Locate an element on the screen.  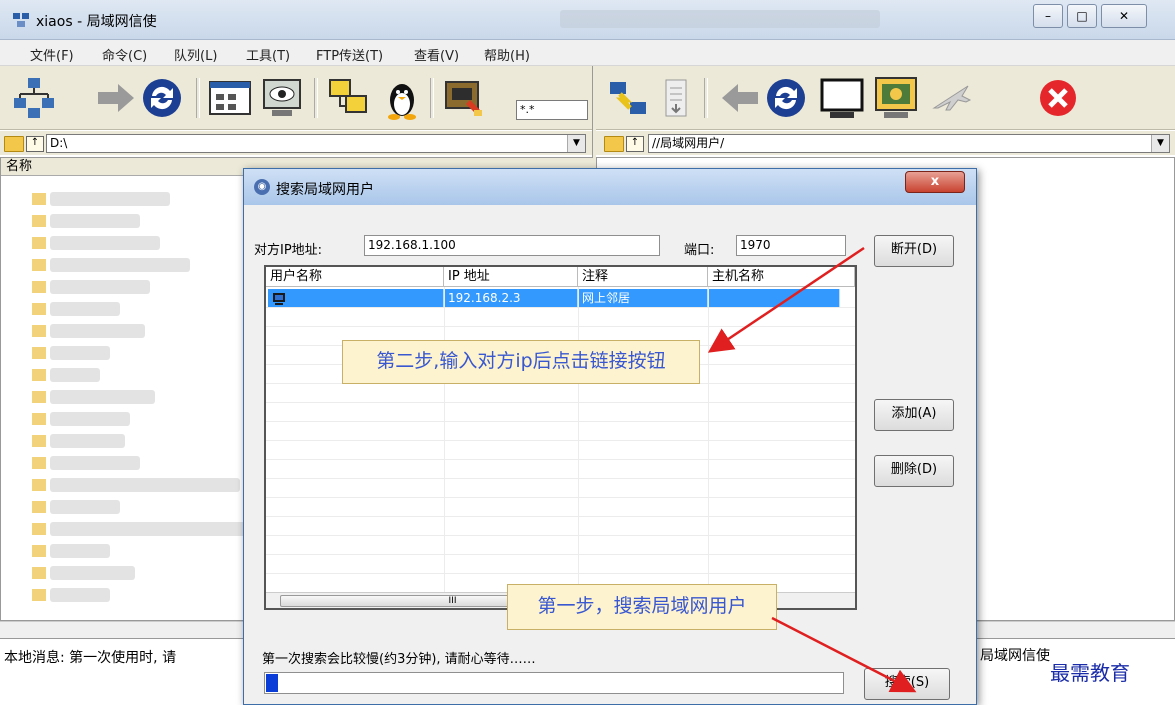
arrow-step1 is located at coordinates (844, 654).